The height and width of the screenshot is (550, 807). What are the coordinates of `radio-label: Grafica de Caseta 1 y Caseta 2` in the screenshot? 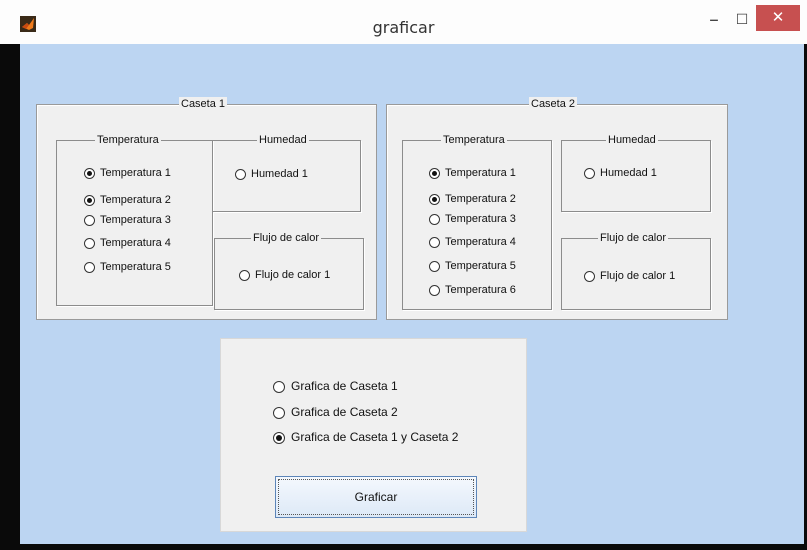 It's located at (375, 437).